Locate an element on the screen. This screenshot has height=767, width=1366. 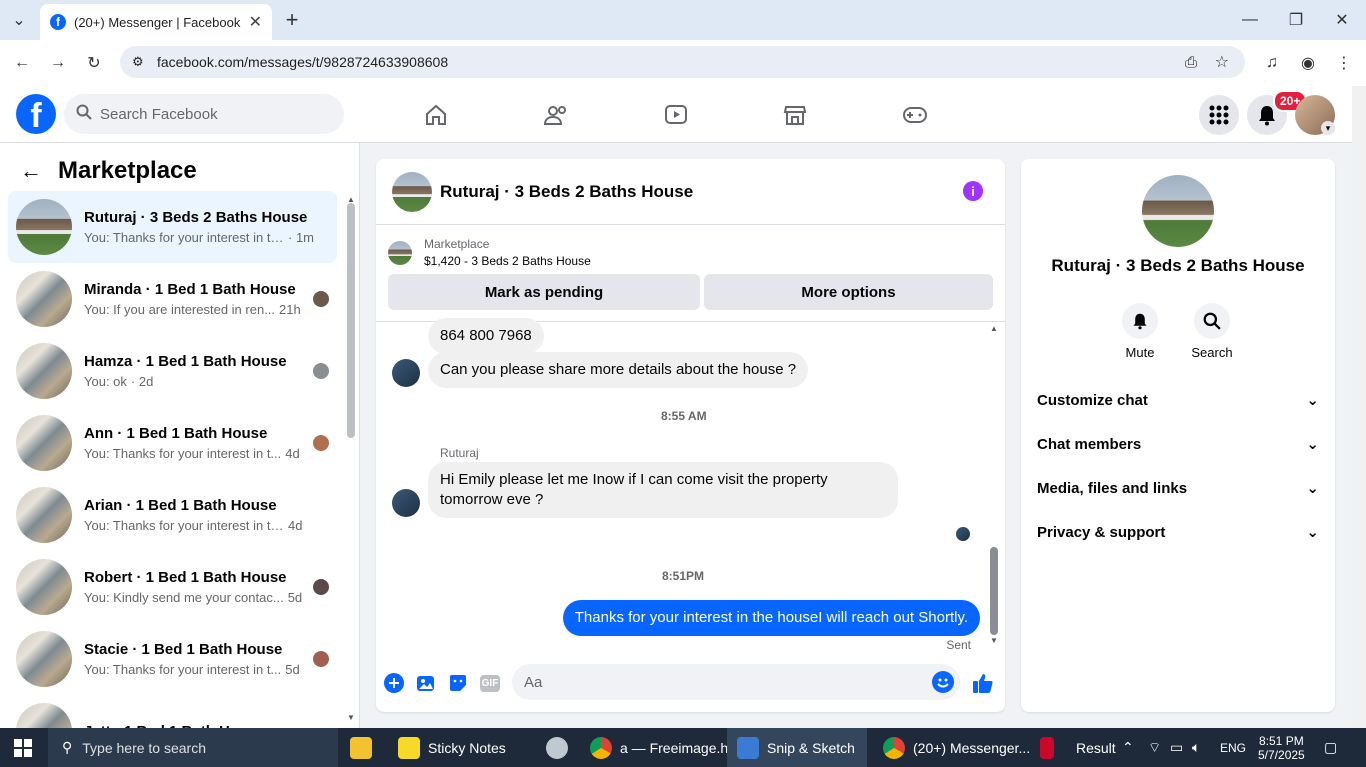
conversation-time: 4d is located at coordinates (292, 453).